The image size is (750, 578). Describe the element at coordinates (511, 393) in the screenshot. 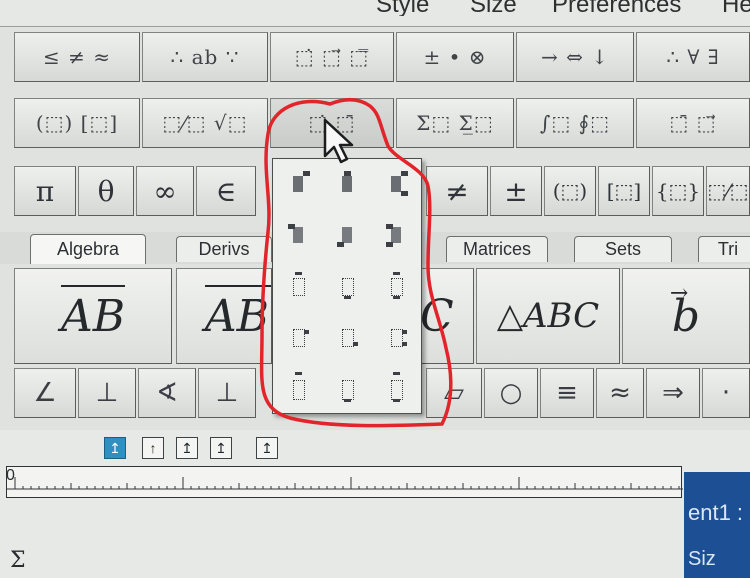

I see `circle-symbol-button: ○` at that location.